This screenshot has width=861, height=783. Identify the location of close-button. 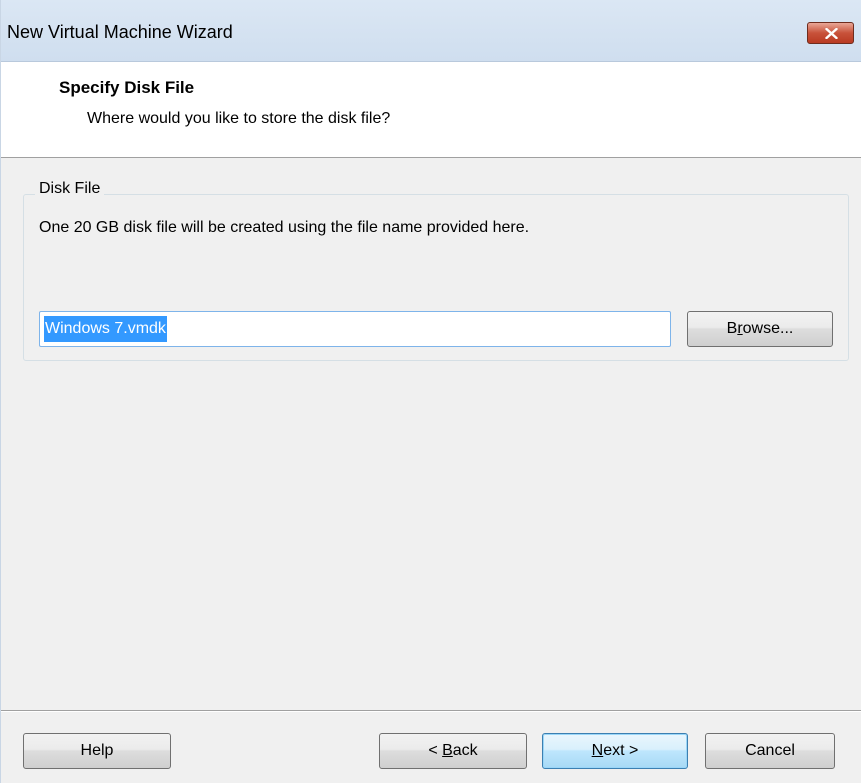
(830, 33).